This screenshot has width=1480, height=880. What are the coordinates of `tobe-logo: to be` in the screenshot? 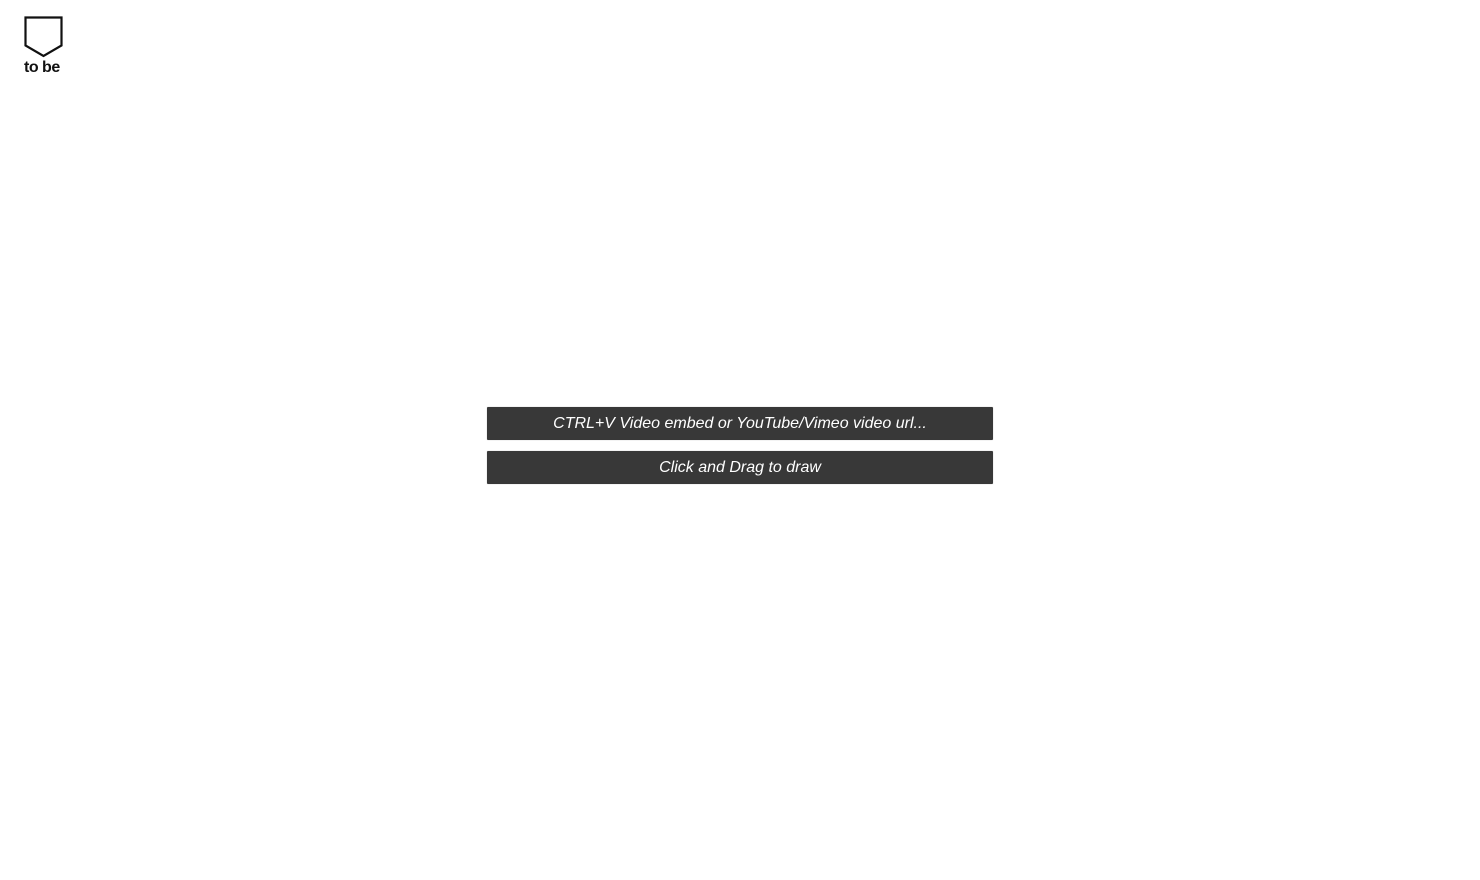 It's located at (44, 46).